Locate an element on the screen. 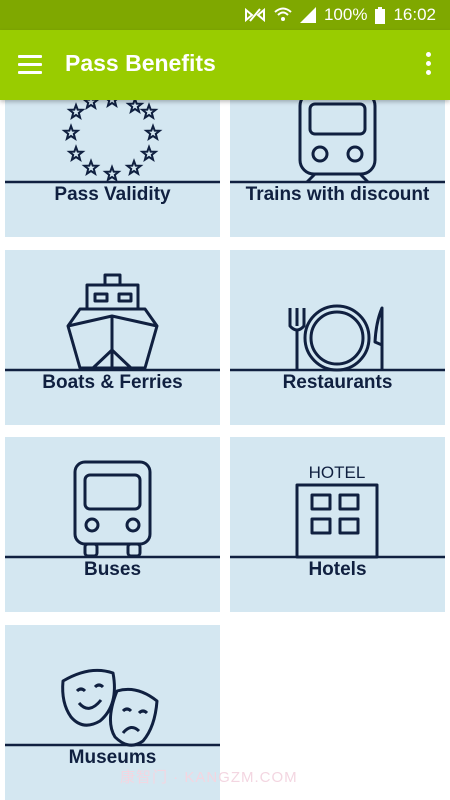  battery-icon is located at coordinates (380, 15).